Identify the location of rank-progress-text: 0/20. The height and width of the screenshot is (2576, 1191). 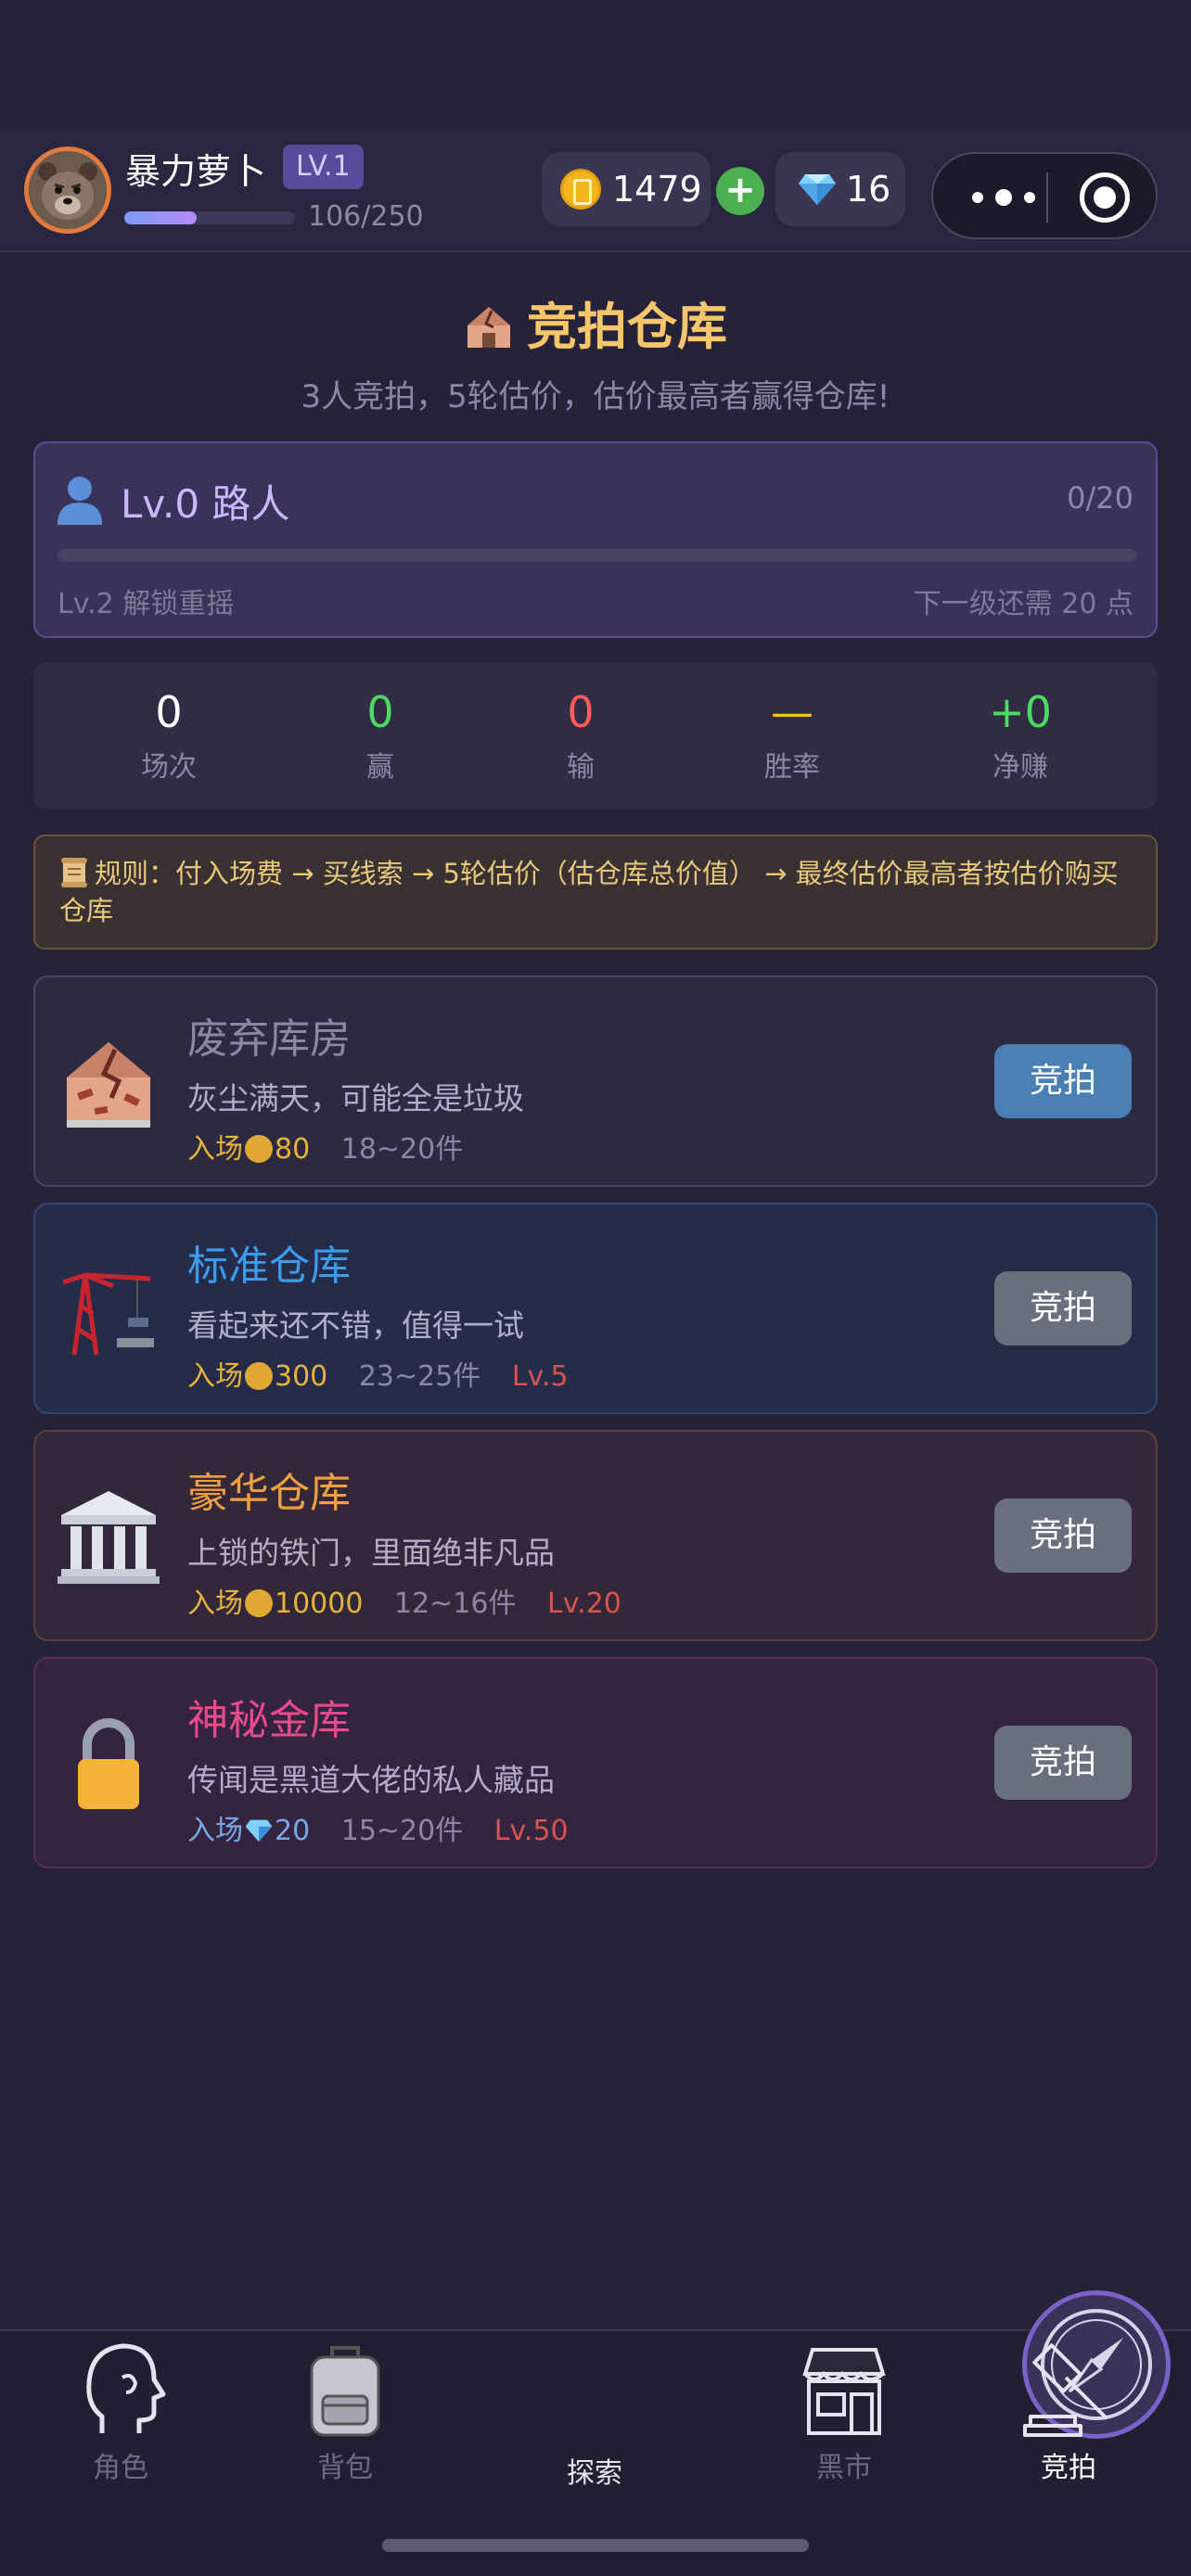
(1100, 498).